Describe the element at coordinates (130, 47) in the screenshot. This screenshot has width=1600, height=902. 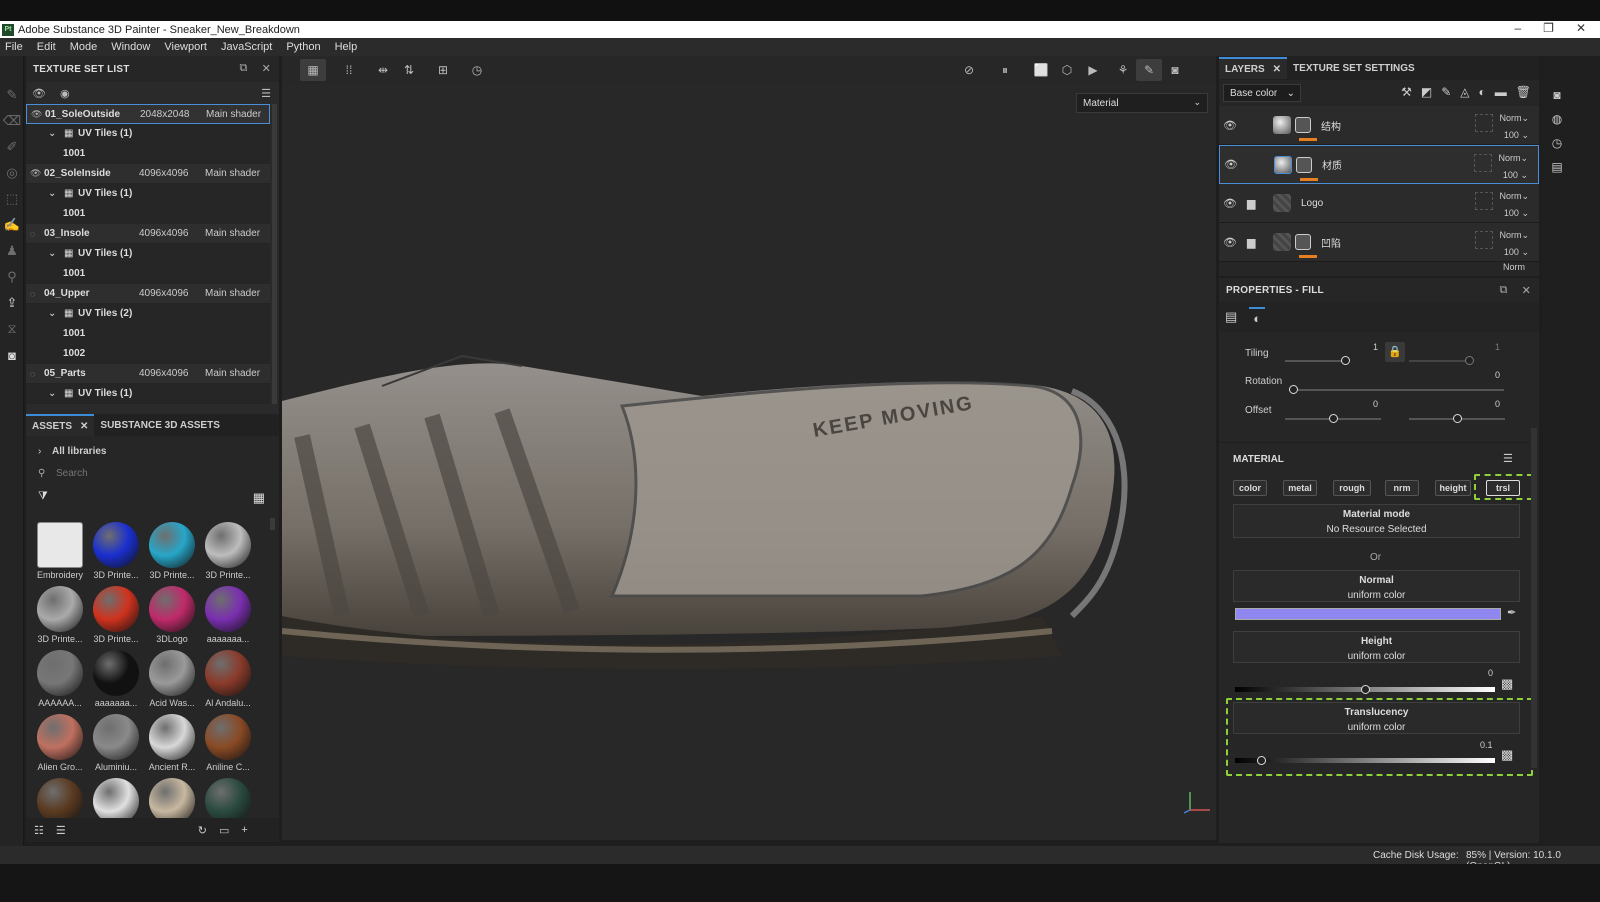
I see `menu-window: Window` at that location.